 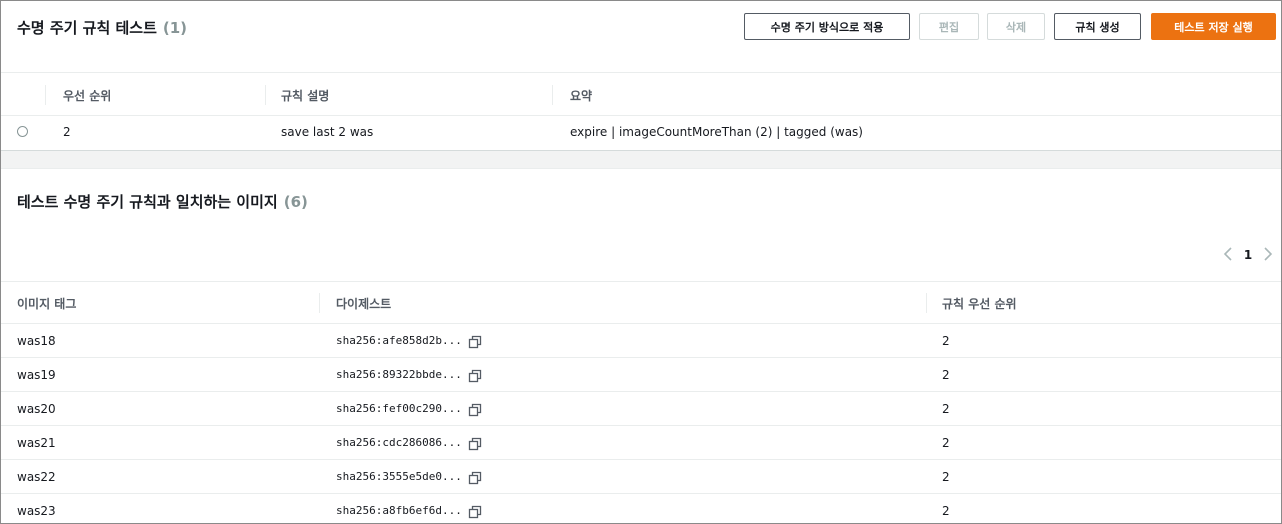 What do you see at coordinates (46, 303) in the screenshot?
I see `column-header-tag: 이미지 태그` at bounding box center [46, 303].